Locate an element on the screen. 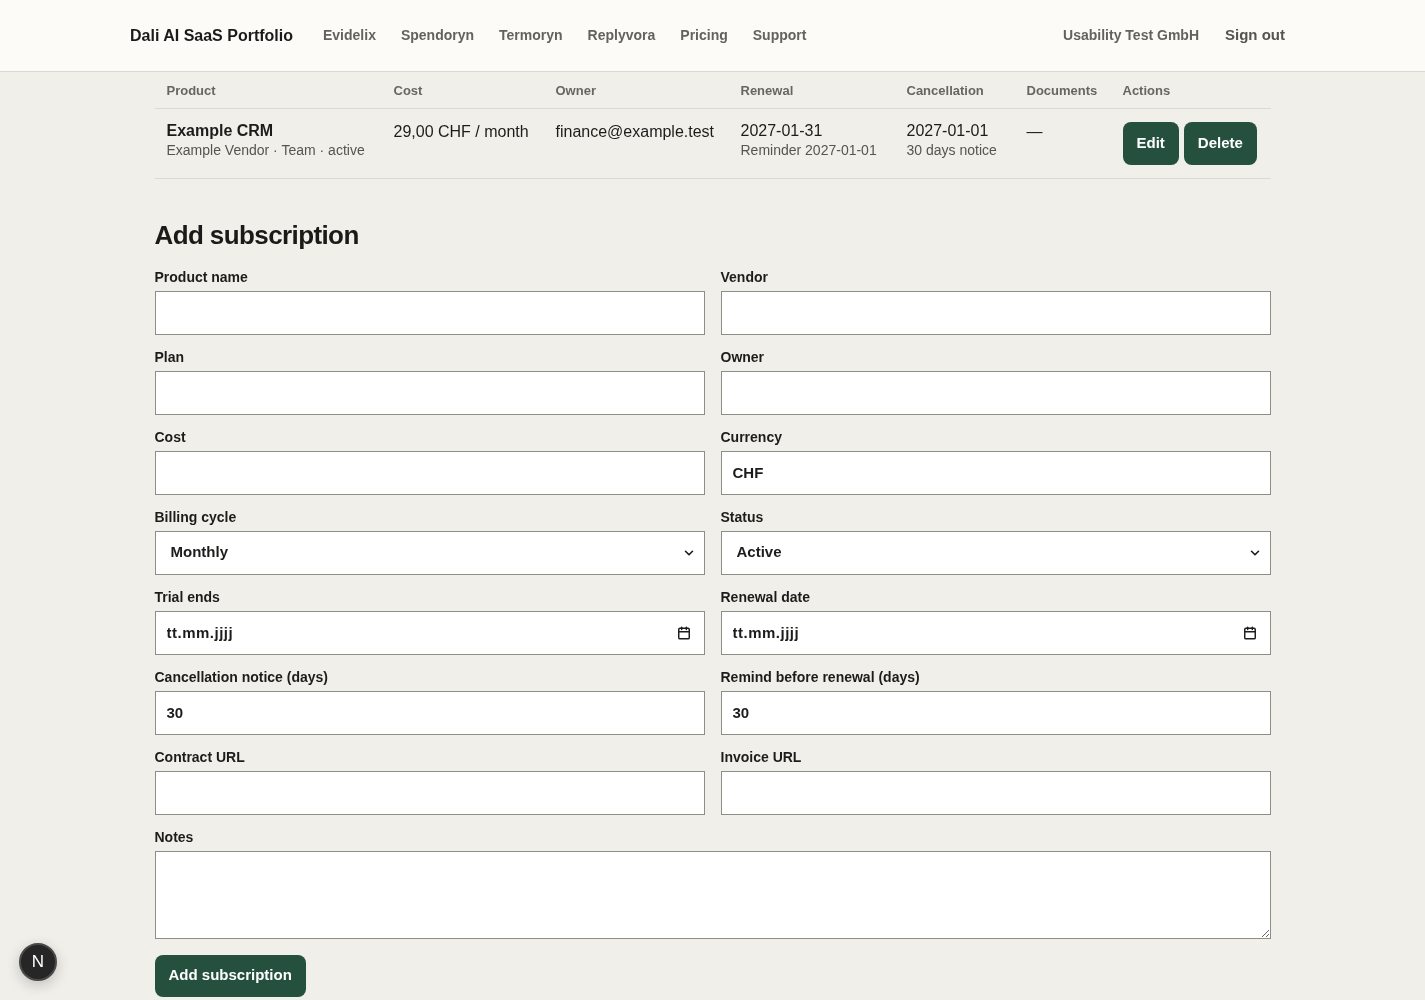 Image resolution: width=1425 pixels, height=1000 pixels. nav-link: Replyvora is located at coordinates (621, 35).